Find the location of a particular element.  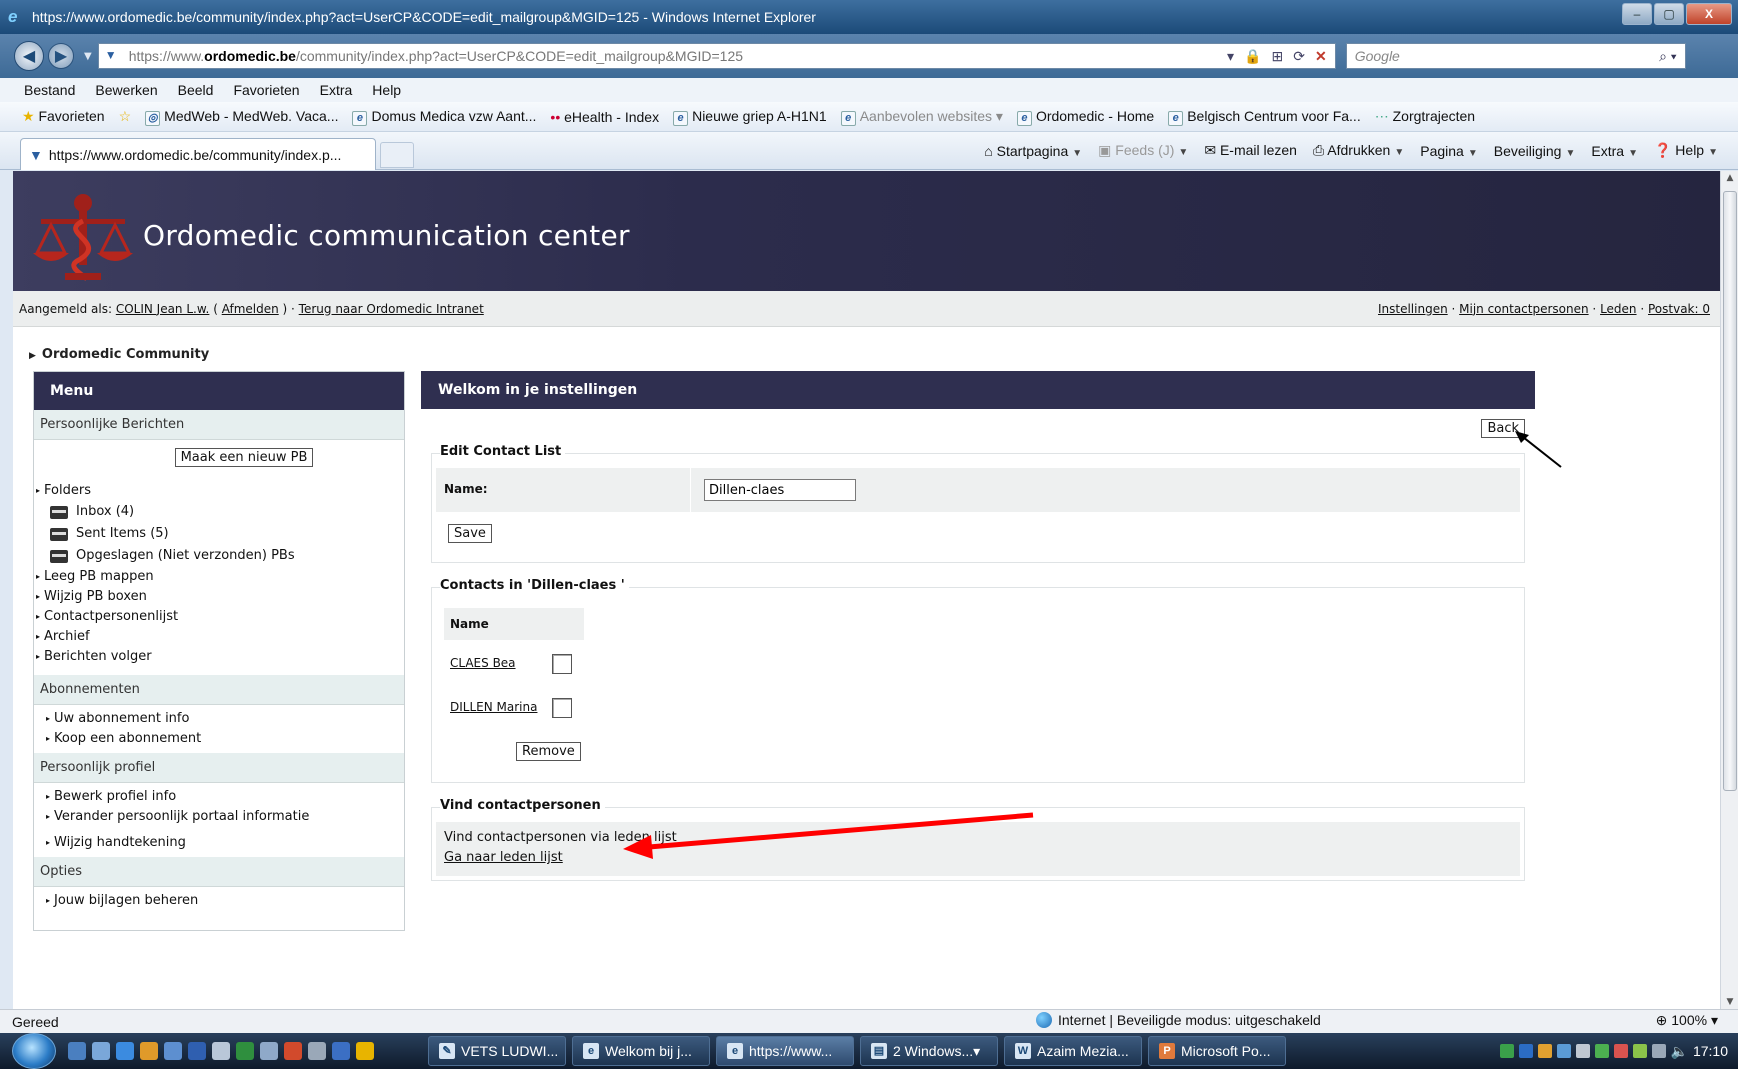

contact-link-claes: CLAES Bea is located at coordinates (483, 663).